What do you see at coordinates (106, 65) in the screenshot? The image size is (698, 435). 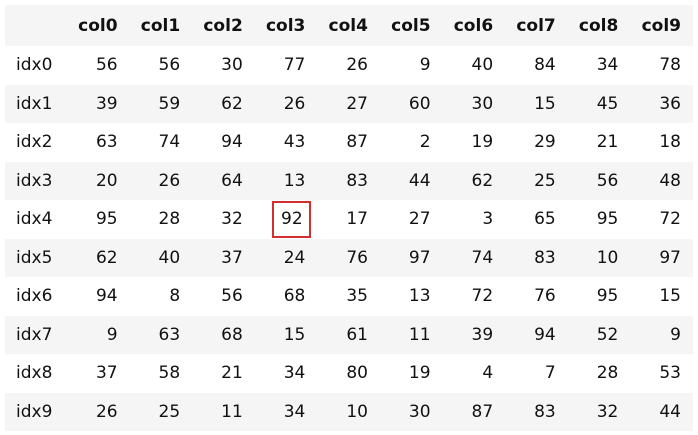 I see `cell-value: 56` at bounding box center [106, 65].